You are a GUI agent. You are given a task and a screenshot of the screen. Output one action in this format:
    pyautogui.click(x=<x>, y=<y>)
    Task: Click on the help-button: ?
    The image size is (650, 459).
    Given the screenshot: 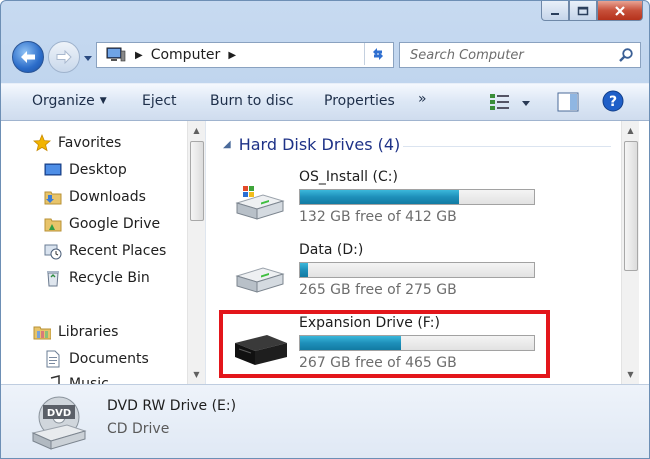 What is the action you would take?
    pyautogui.click(x=613, y=103)
    